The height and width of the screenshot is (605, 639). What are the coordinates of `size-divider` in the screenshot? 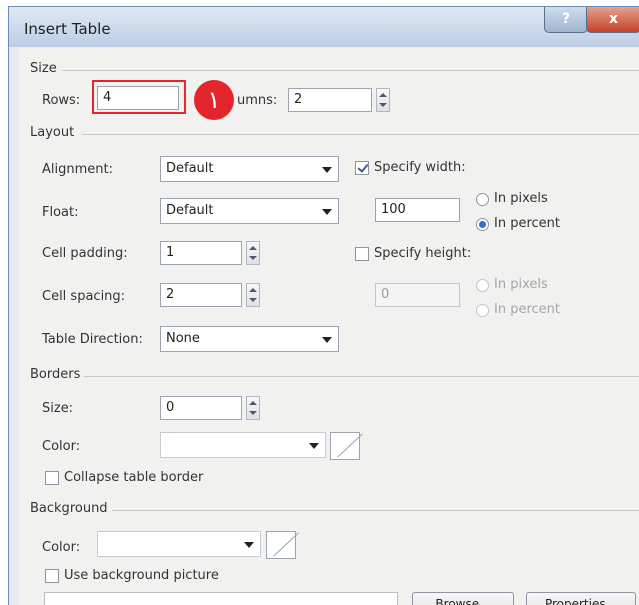 It's located at (350, 70).